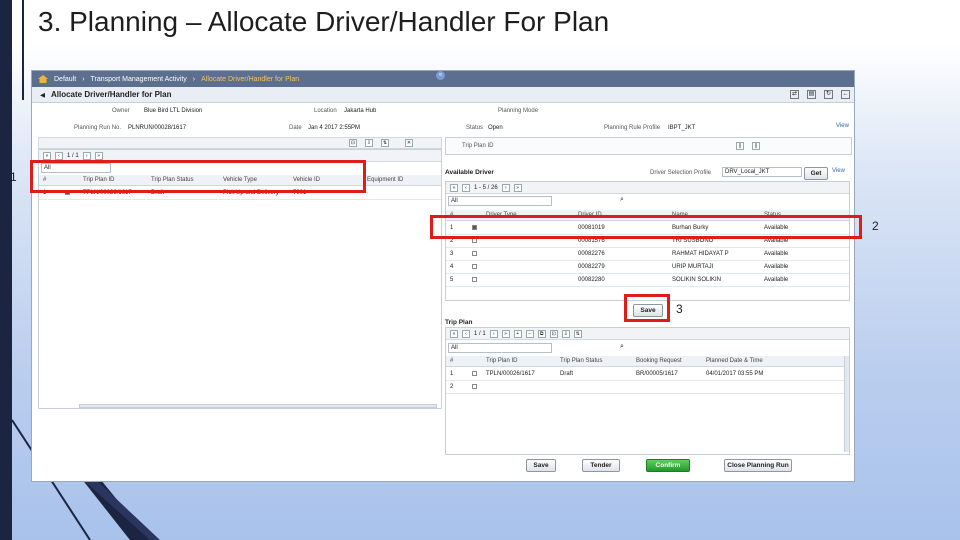 The width and height of the screenshot is (960, 540). Describe the element at coordinates (500, 201) in the screenshot. I see `driver-filter-select: All` at that location.